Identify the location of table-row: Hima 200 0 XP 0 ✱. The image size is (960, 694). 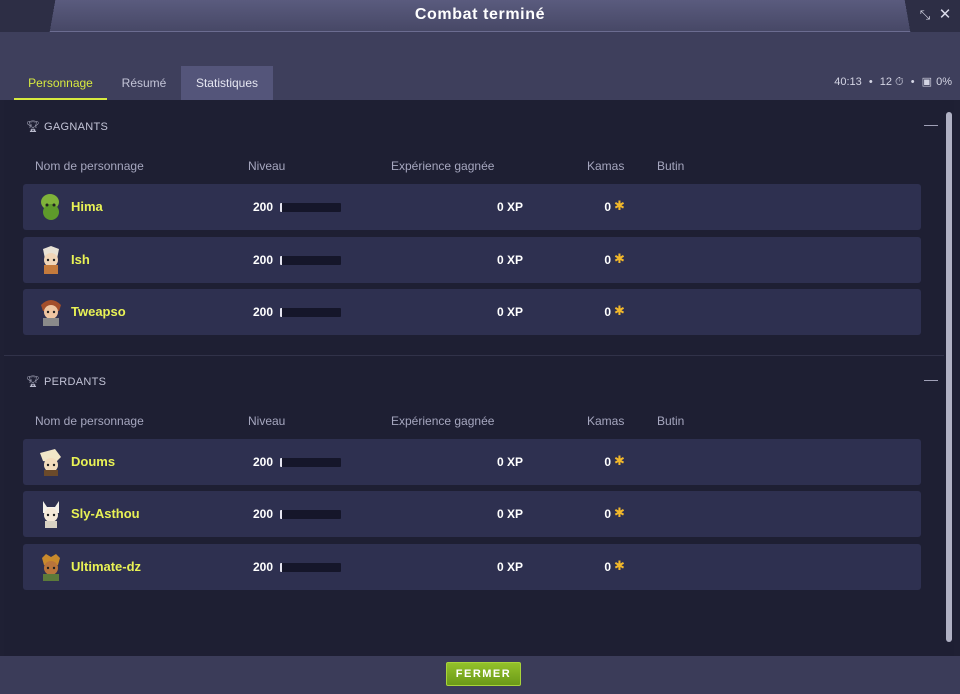
(472, 207).